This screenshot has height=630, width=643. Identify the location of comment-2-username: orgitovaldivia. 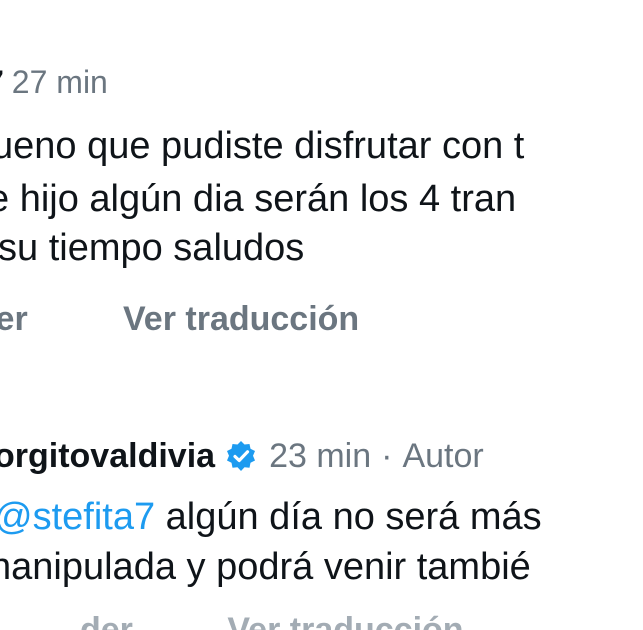
(107, 456).